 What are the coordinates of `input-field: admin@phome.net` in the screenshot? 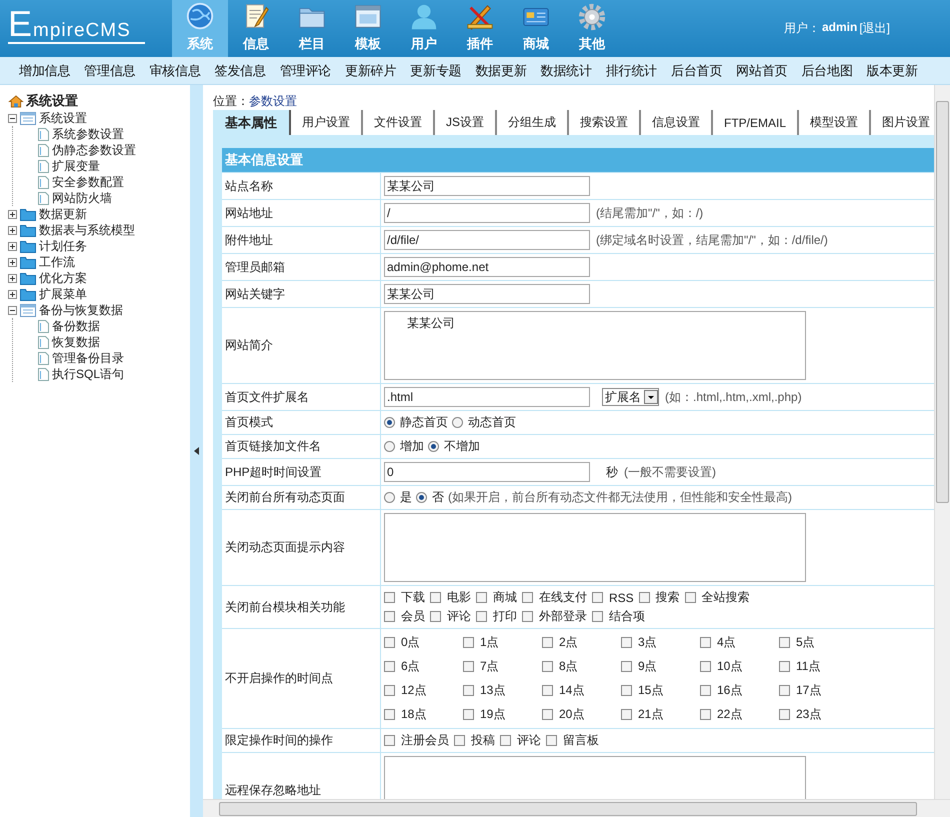 It's located at (487, 267).